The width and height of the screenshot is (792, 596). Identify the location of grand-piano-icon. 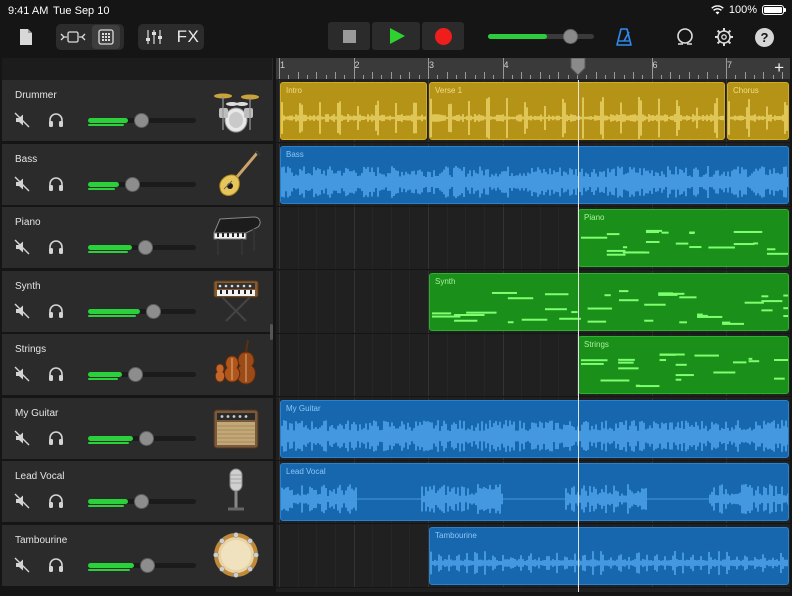
(236, 237).